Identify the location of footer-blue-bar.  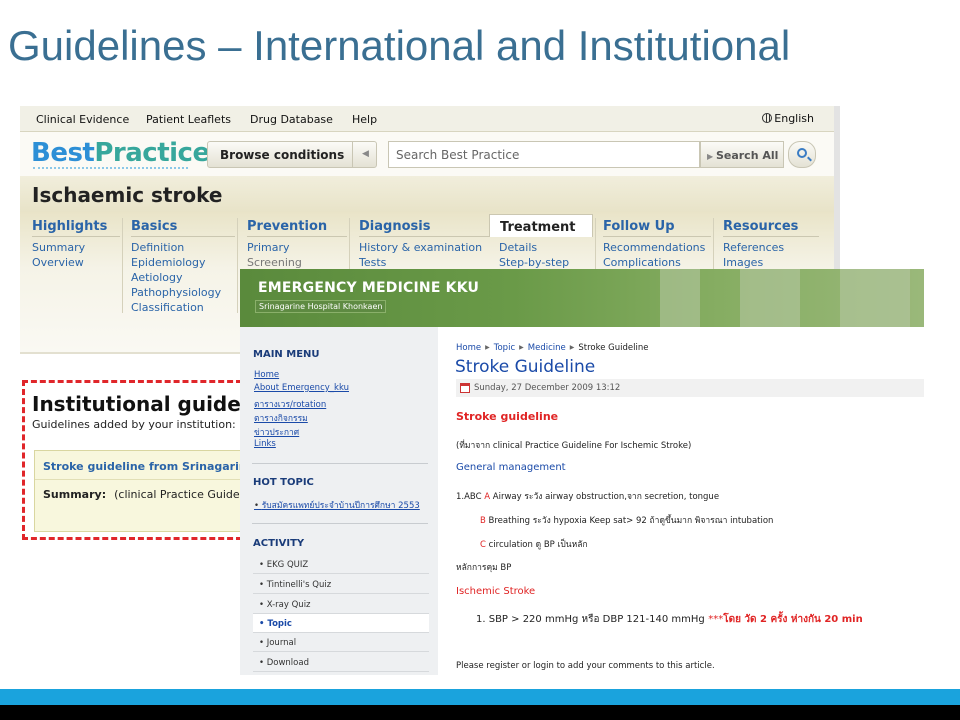
(480, 697).